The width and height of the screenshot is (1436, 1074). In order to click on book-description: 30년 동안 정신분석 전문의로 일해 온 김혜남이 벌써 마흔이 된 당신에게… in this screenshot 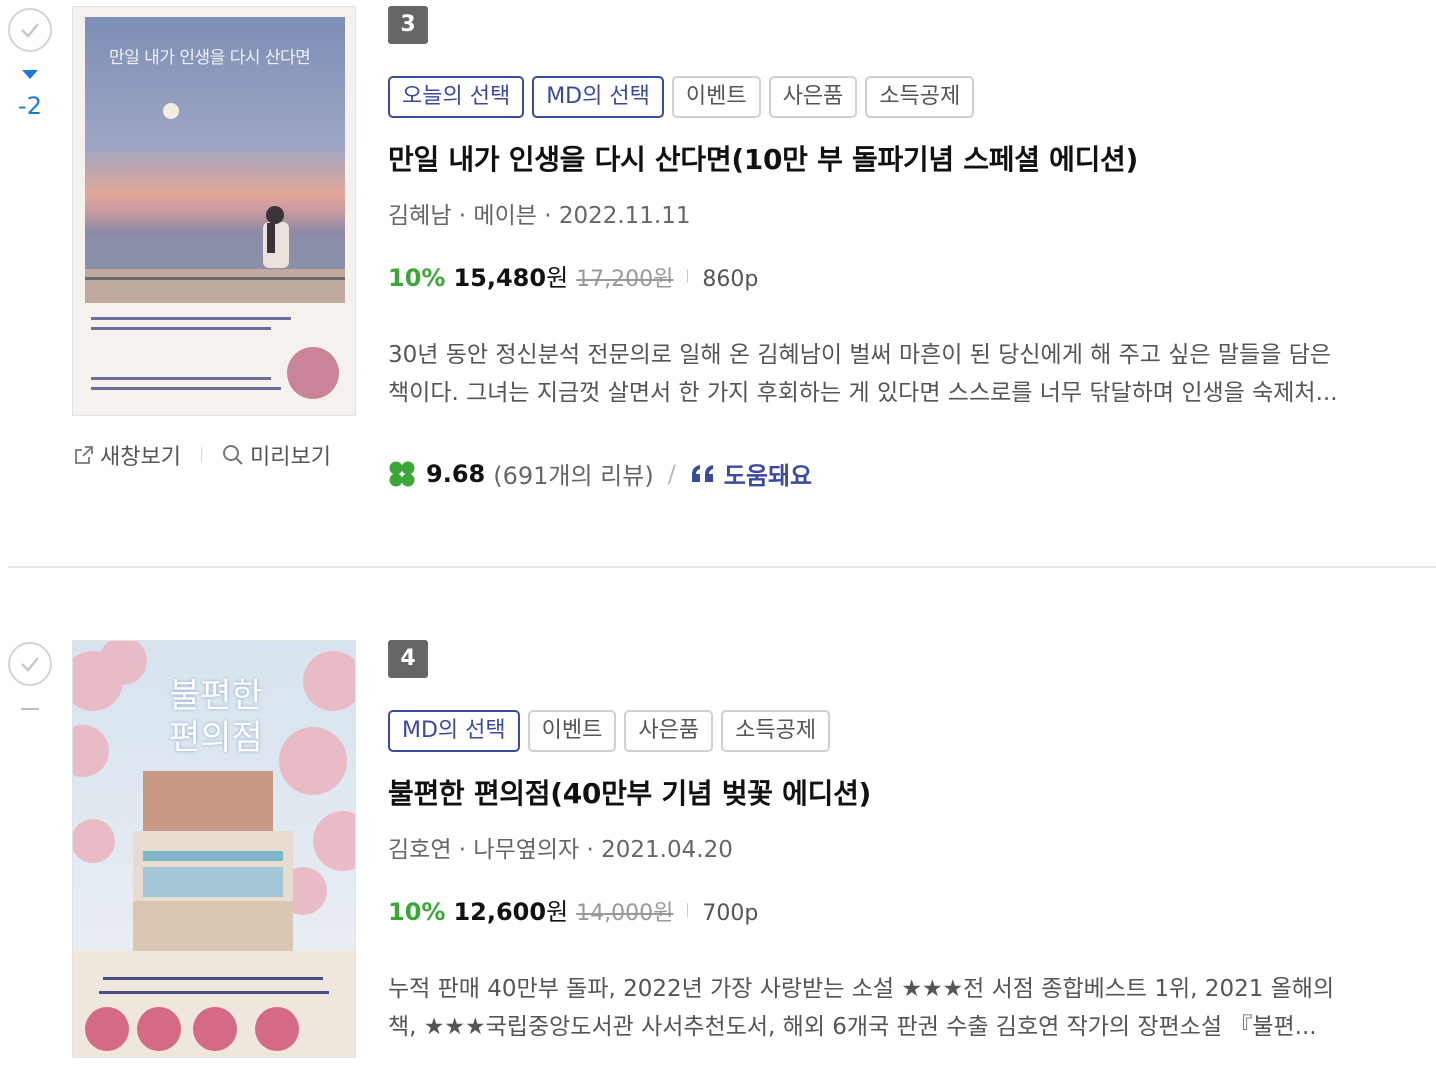, I will do `click(903, 374)`.